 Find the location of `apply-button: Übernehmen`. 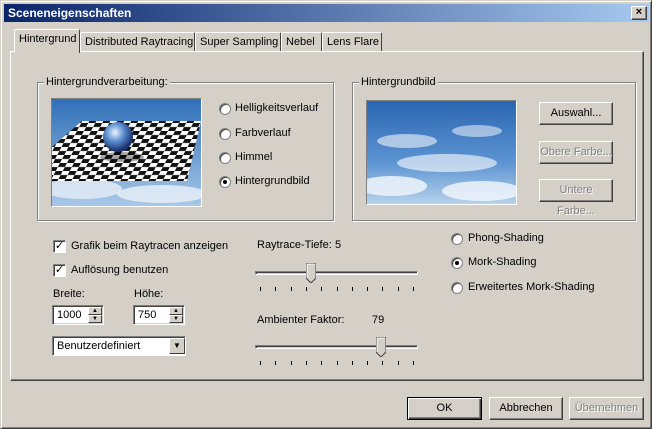

apply-button: Übernehmen is located at coordinates (606, 408).